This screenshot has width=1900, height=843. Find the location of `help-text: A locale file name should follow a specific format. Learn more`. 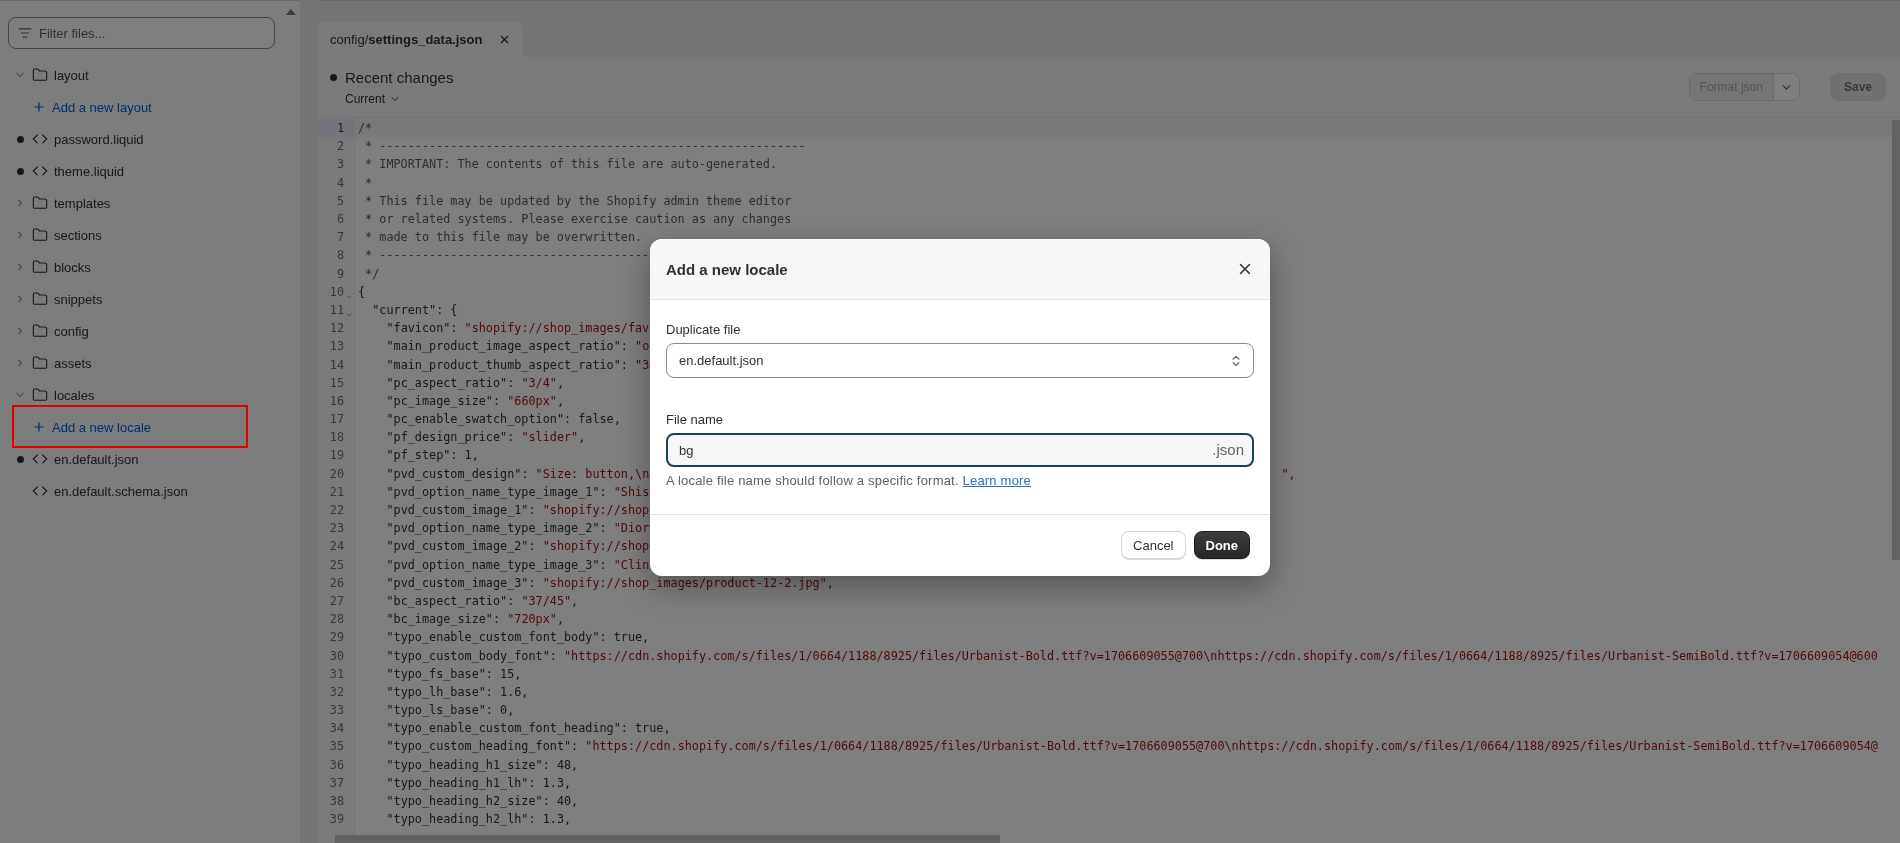

help-text: A locale file name should follow a specific format. Learn more is located at coordinates (849, 480).